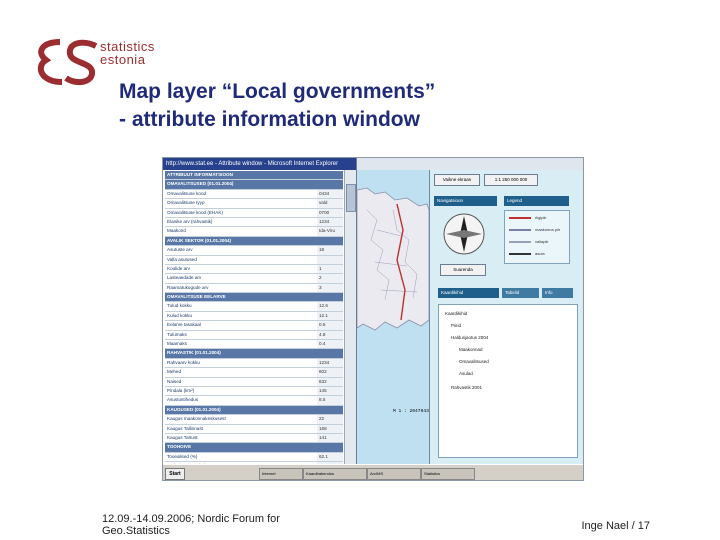  What do you see at coordinates (520, 293) in the screenshot?
I see `tab-tables: Tabelid` at bounding box center [520, 293].